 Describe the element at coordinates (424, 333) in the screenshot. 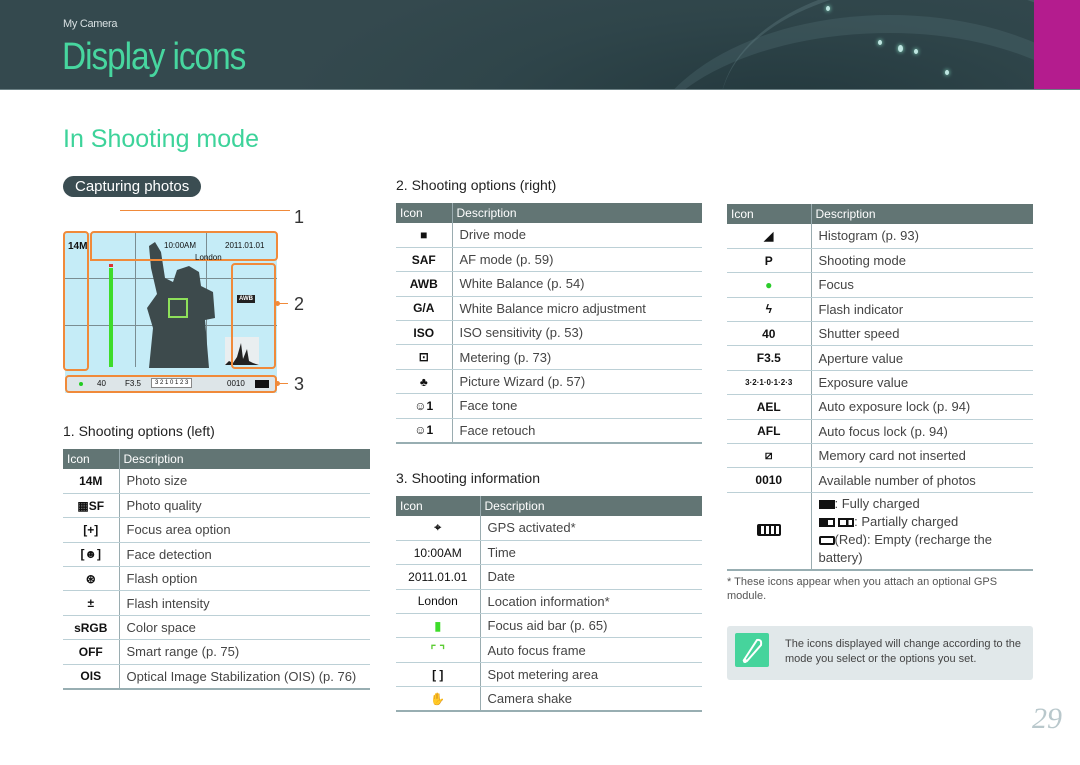

I see `iso-icon: ISO` at that location.